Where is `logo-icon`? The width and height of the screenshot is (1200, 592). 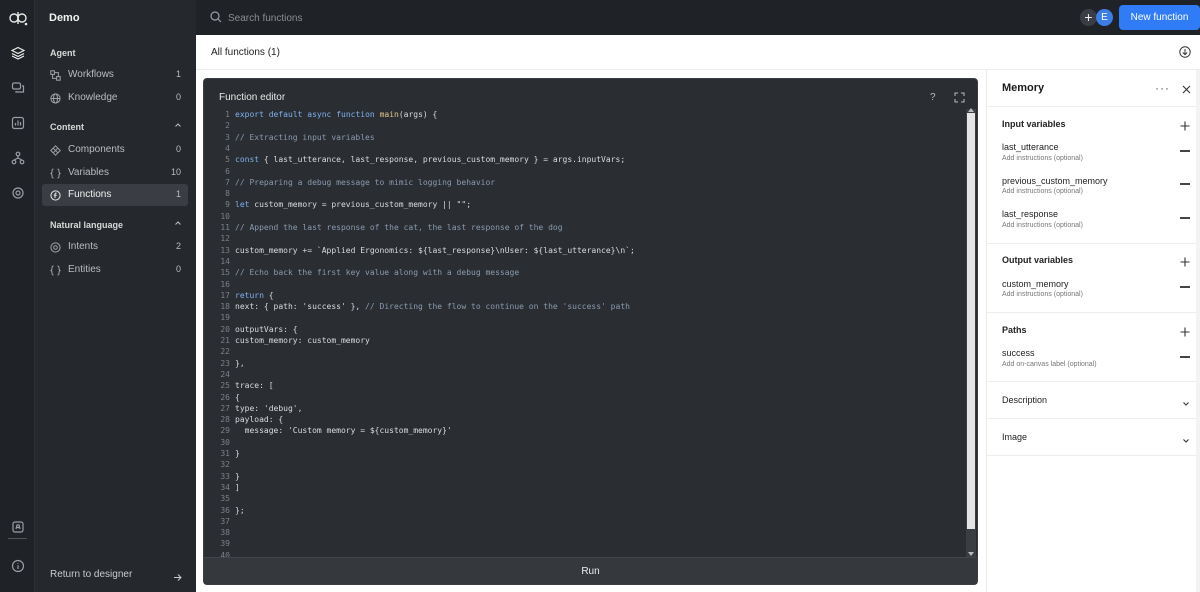
logo-icon is located at coordinates (18, 18).